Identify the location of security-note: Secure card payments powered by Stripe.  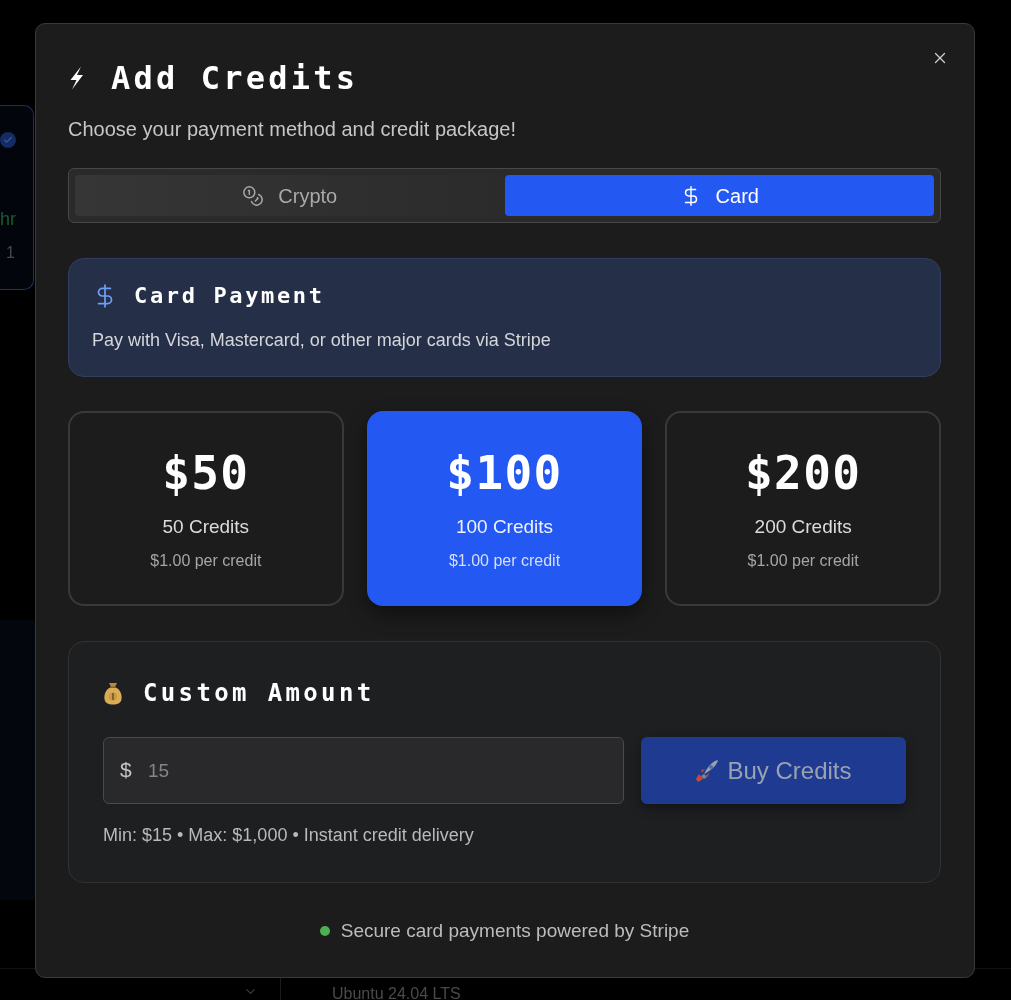
(515, 931).